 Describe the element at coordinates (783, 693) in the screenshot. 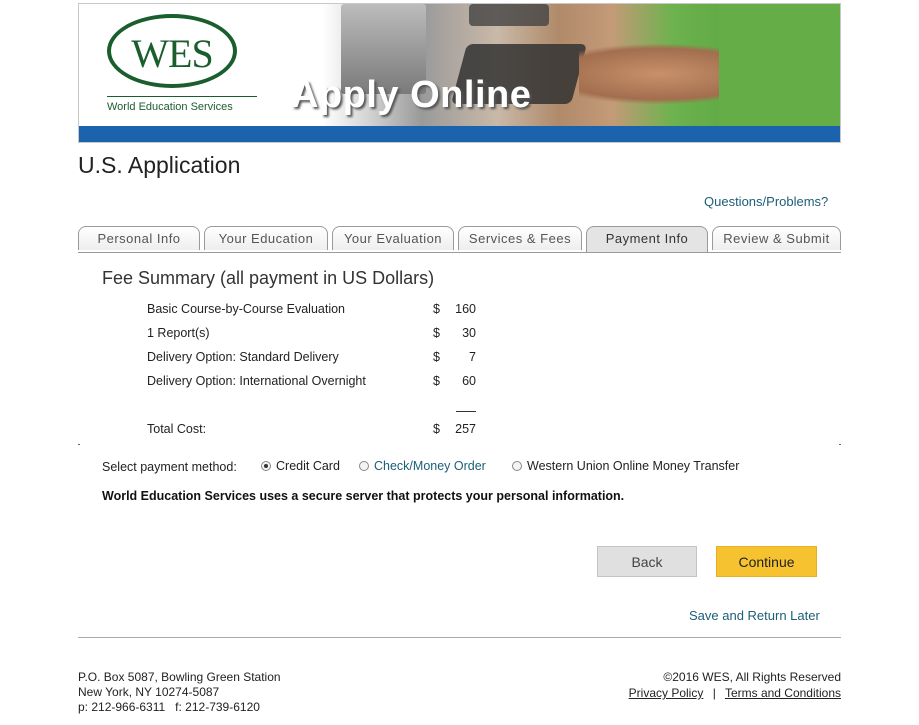

I see `terms-conditions-link: Terms and Conditions` at that location.